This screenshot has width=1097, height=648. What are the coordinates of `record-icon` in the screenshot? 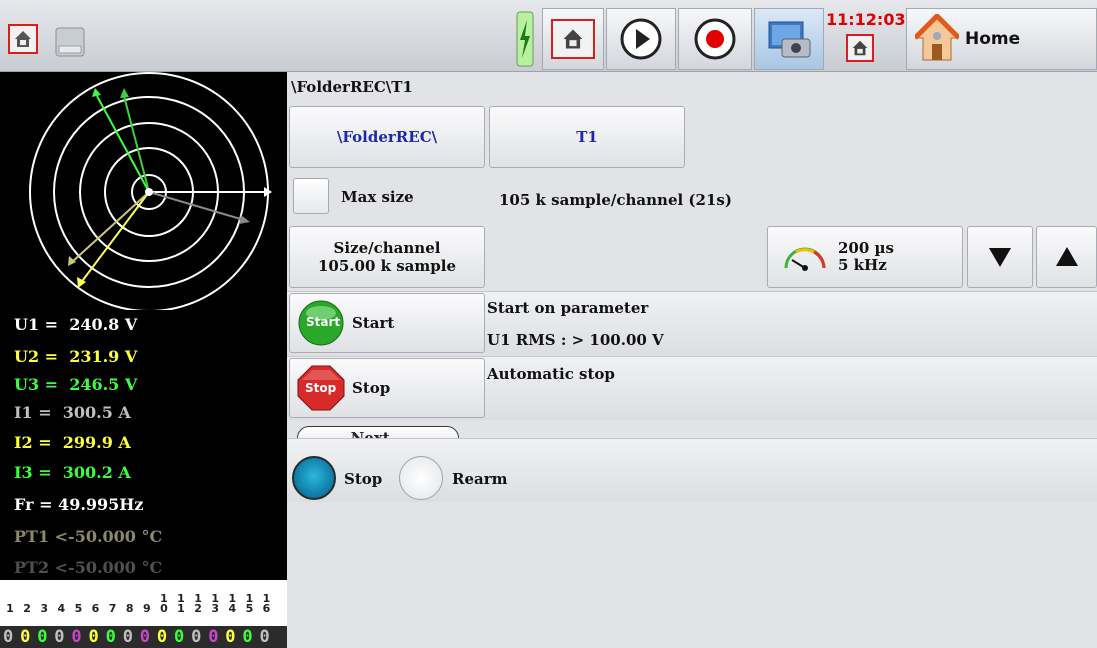 It's located at (715, 39).